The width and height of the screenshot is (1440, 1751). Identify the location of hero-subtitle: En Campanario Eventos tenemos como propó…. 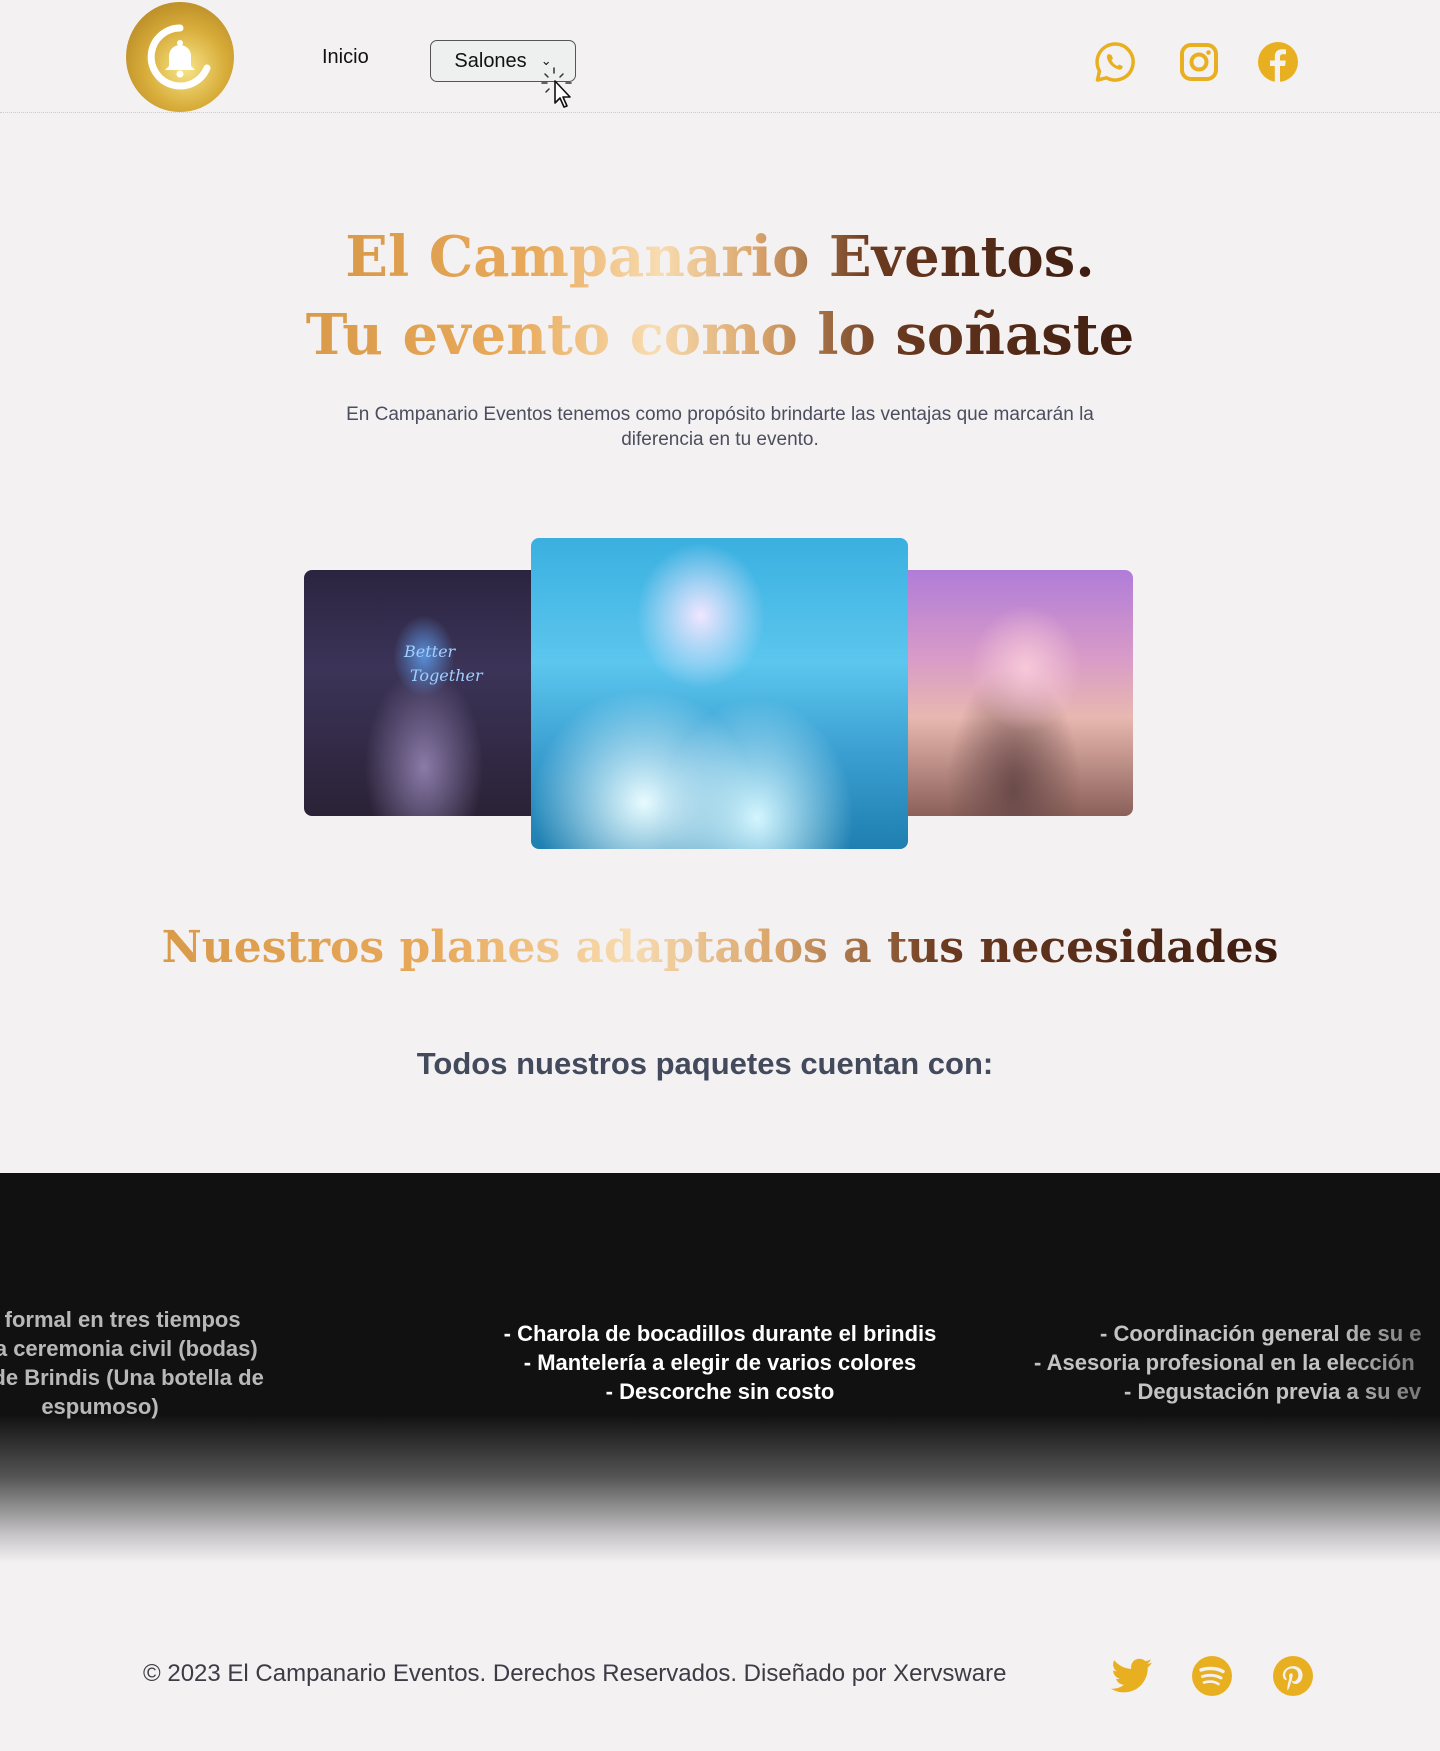
(720, 427).